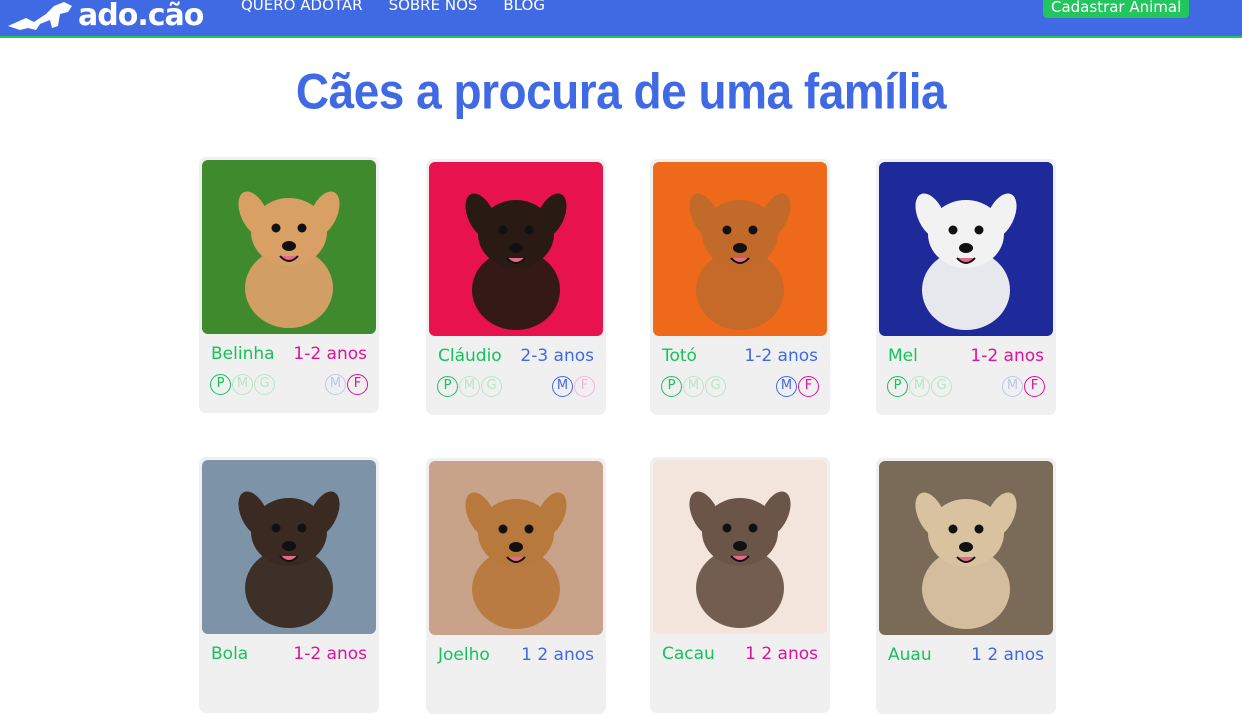 This screenshot has height=714, width=1242. I want to click on dog-age: 2-3 anos, so click(557, 356).